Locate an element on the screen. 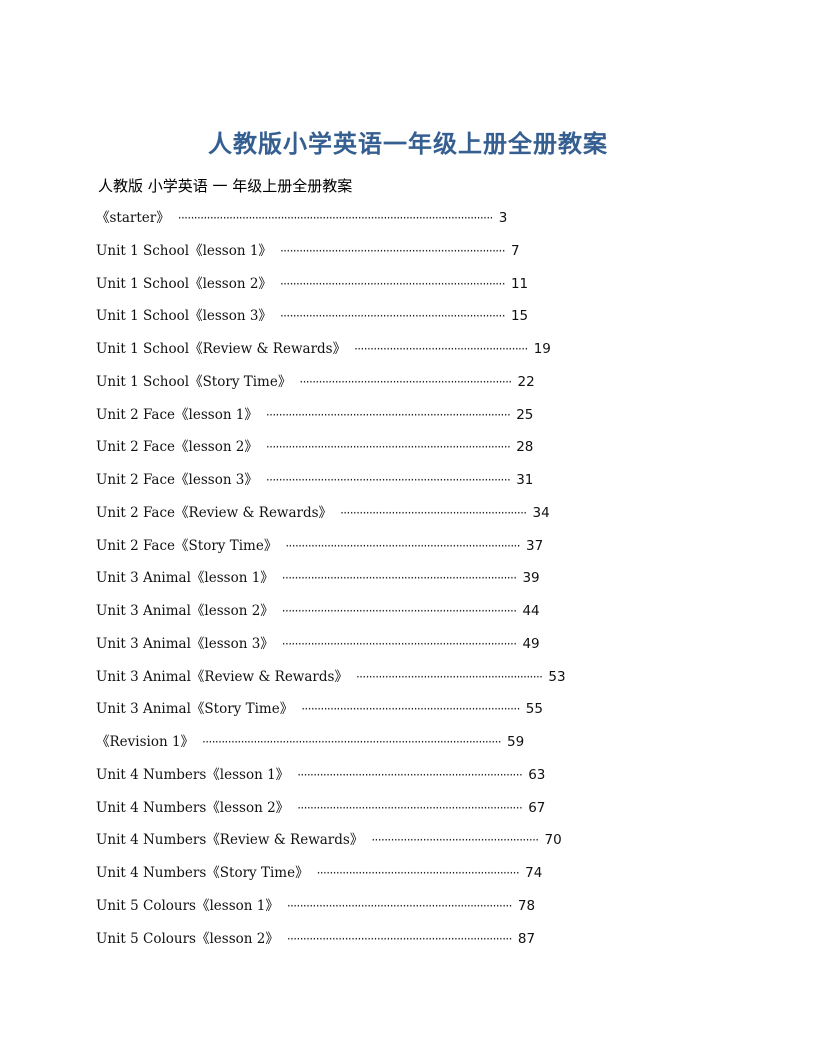 The height and width of the screenshot is (1056, 816). toc-entry-label: Unit 3 Animal《Review & Rewards》 is located at coordinates (222, 676).